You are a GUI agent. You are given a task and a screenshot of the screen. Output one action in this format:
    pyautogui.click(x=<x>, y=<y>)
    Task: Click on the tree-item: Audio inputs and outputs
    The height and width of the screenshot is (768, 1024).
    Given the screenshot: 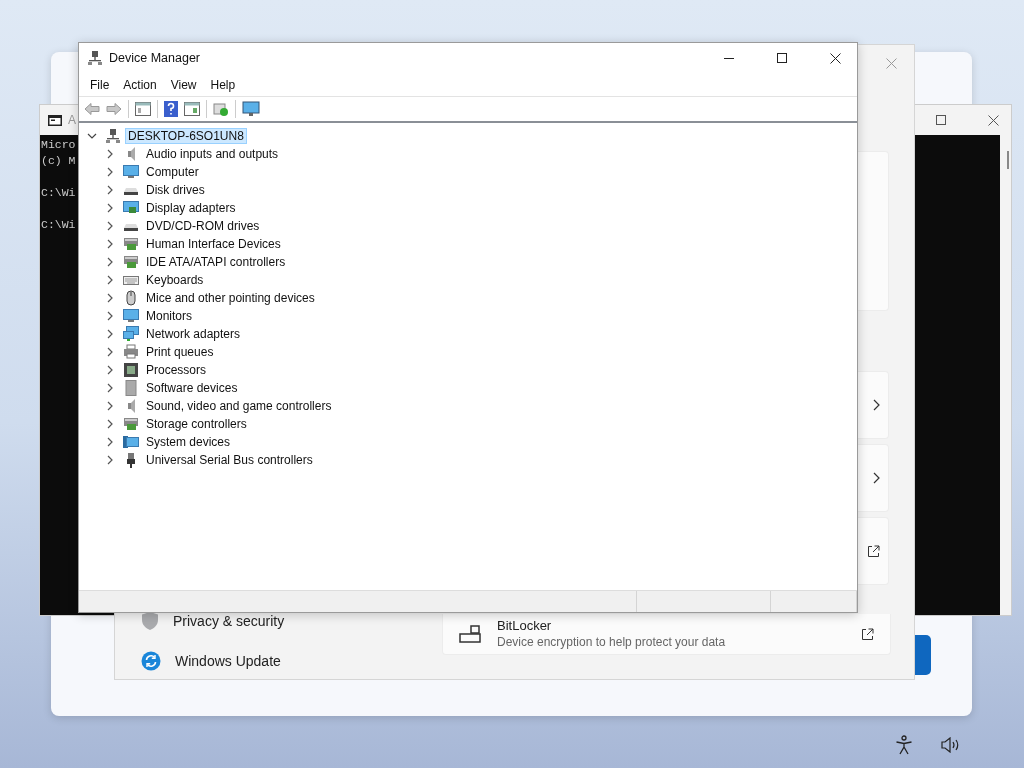 What is the action you would take?
    pyautogui.click(x=212, y=154)
    